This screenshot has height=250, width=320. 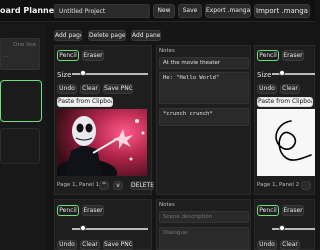 I want to click on sidebar-notes-placeholder: One line, so click(x=24, y=45).